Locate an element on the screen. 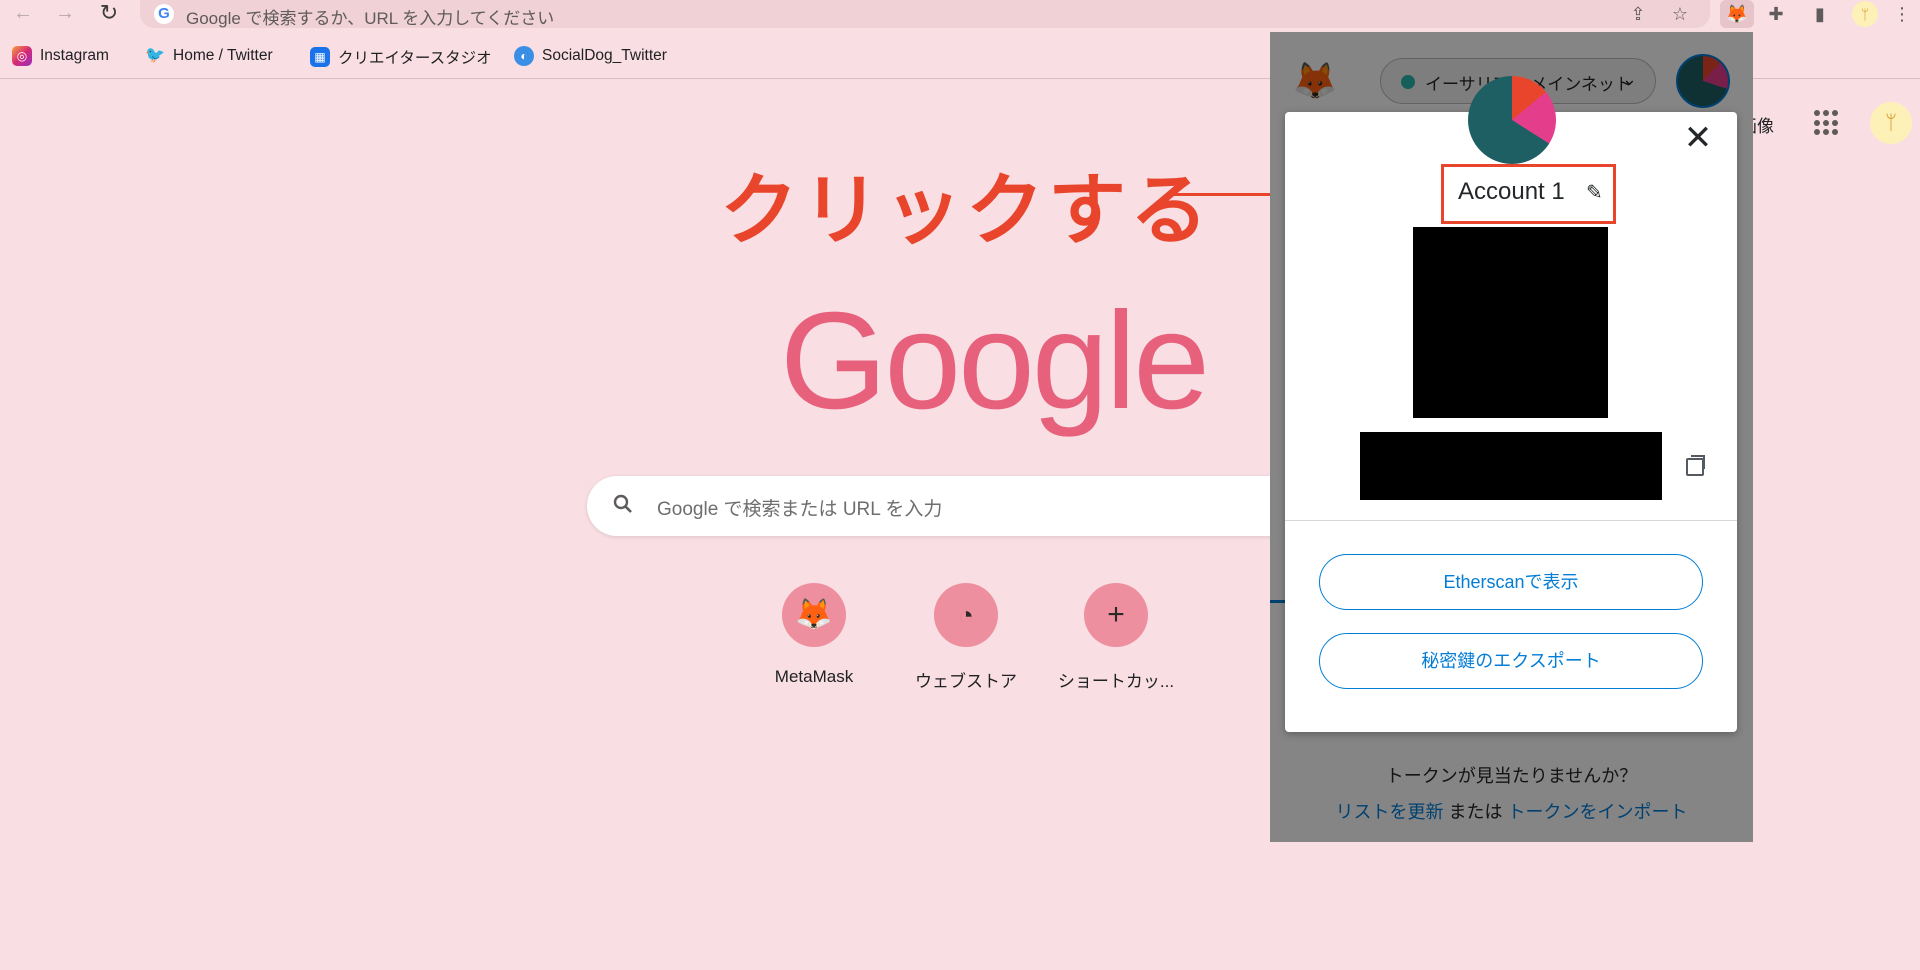 The height and width of the screenshot is (970, 1920). back-arrow-icon: ← is located at coordinates (23, 14).